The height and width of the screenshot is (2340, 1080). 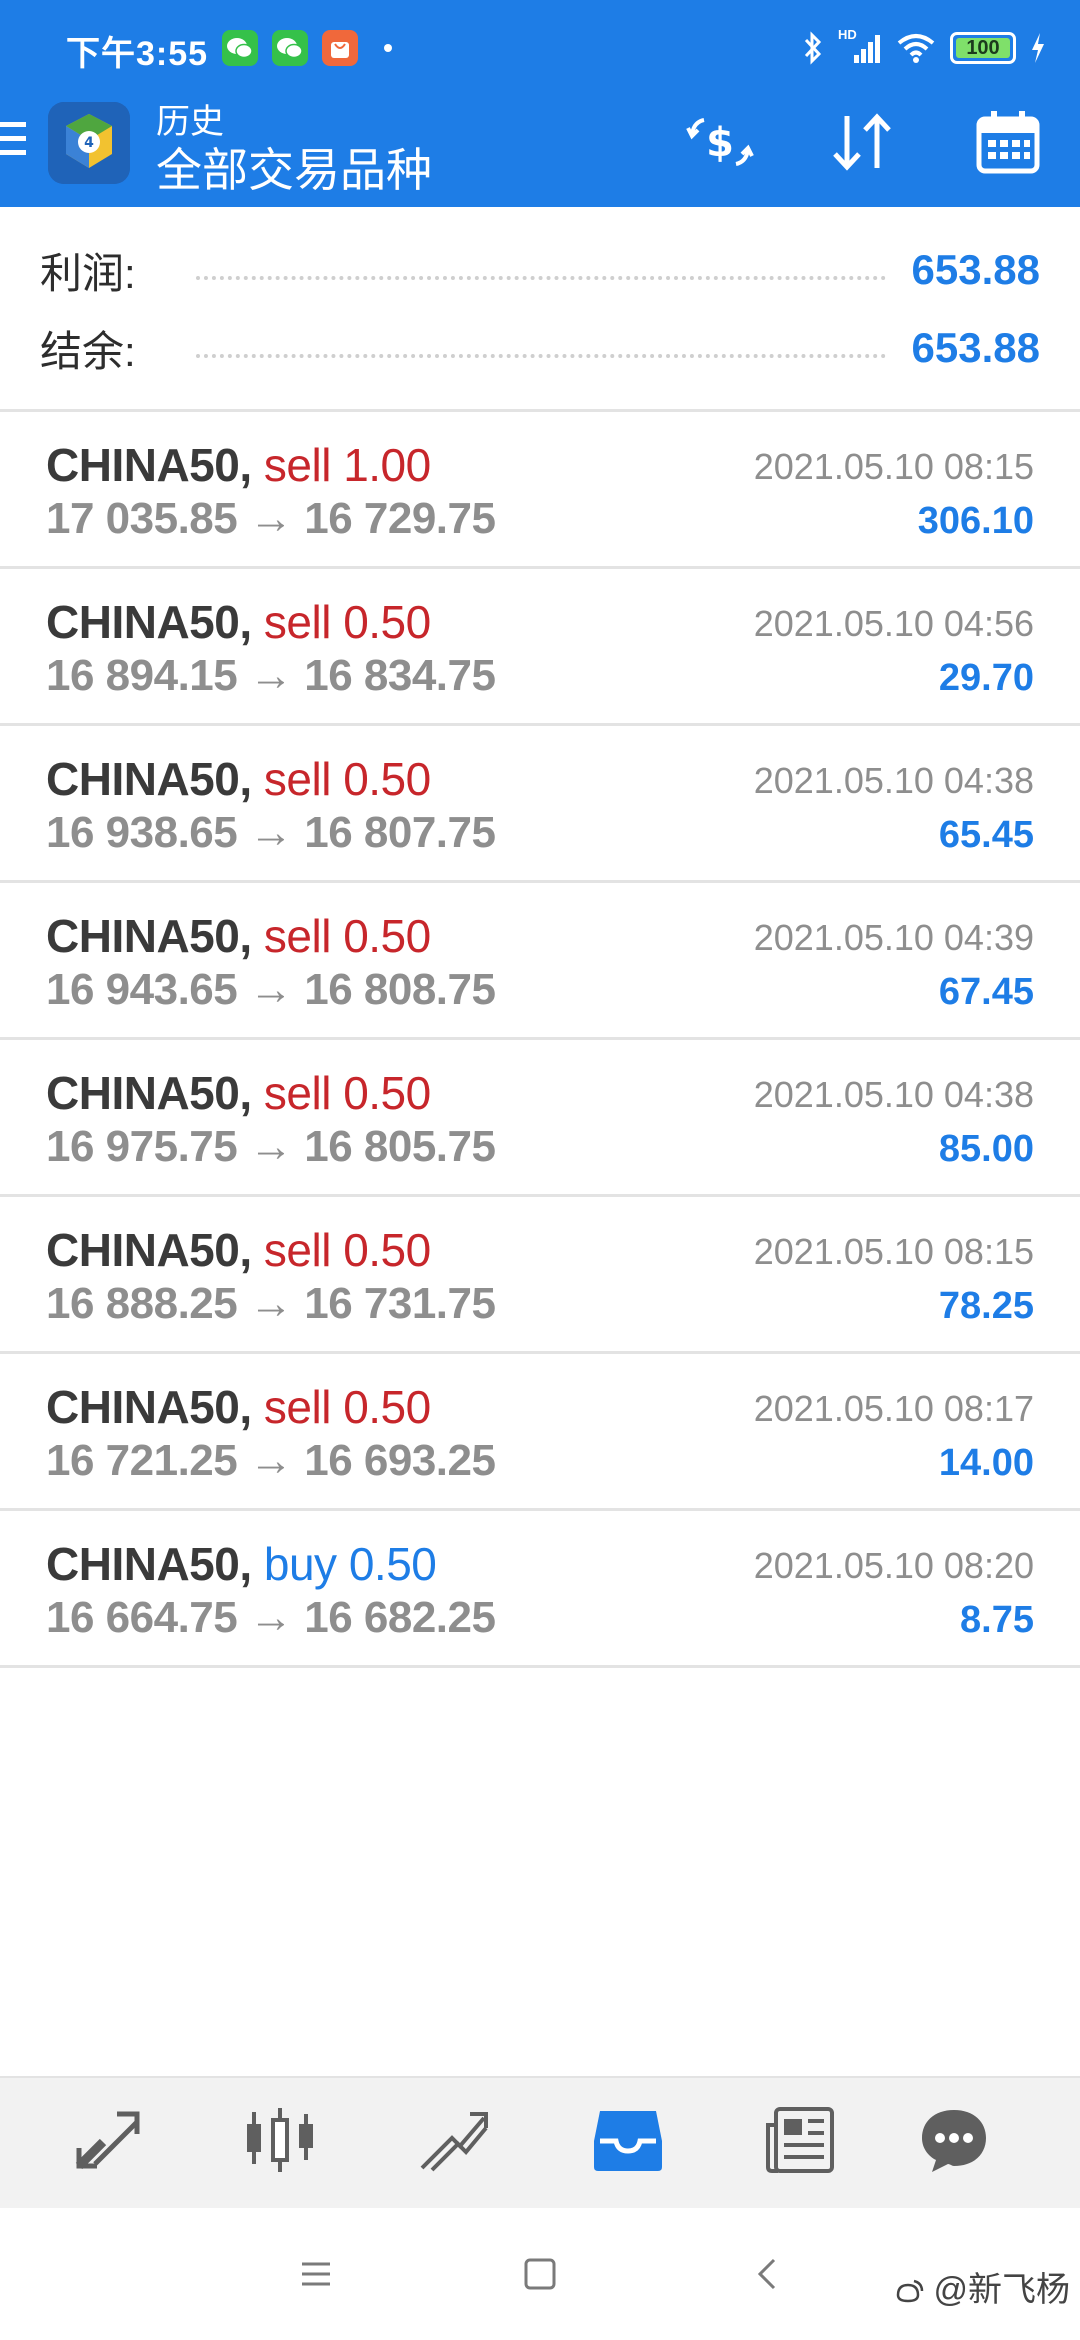 I want to click on close-price: 16 834.75, so click(x=400, y=675).